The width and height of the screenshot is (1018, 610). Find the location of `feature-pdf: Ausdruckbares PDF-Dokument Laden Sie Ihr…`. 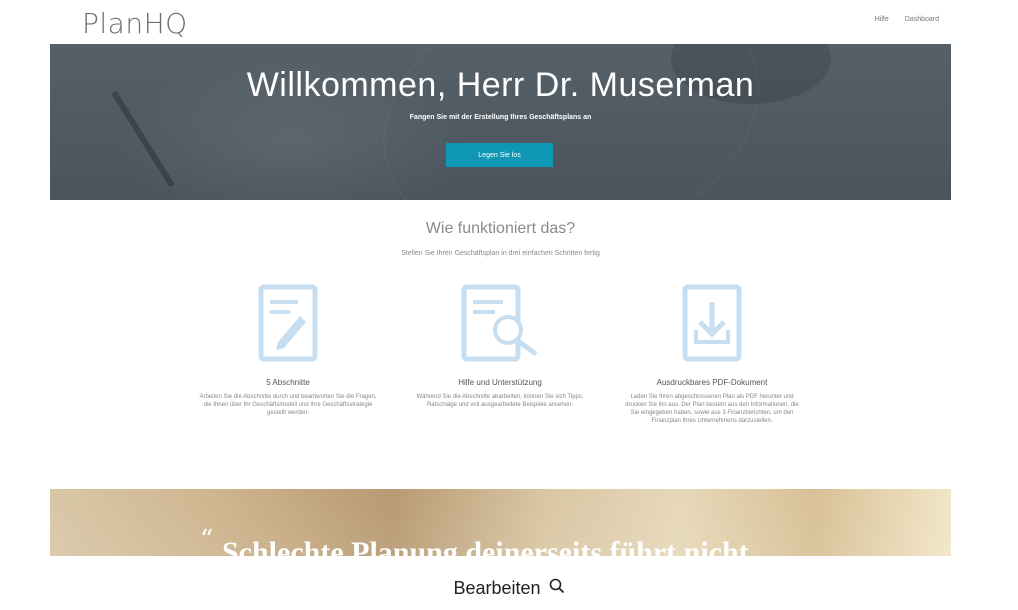

feature-pdf: Ausdruckbares PDF-Dokument Laden Sie Ihr… is located at coordinates (712, 354).